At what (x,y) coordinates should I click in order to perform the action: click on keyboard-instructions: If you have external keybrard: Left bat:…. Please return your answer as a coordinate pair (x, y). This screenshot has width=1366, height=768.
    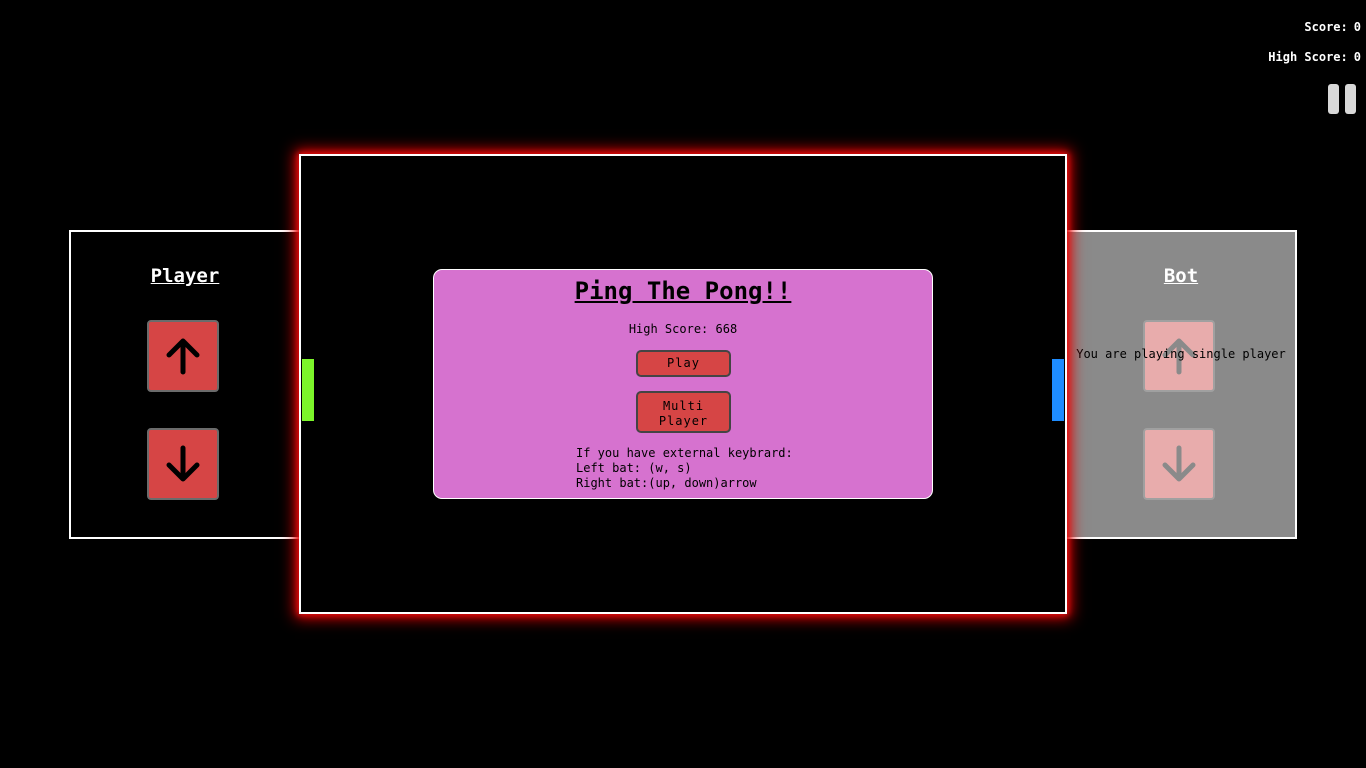
    Looking at the image, I should click on (684, 468).